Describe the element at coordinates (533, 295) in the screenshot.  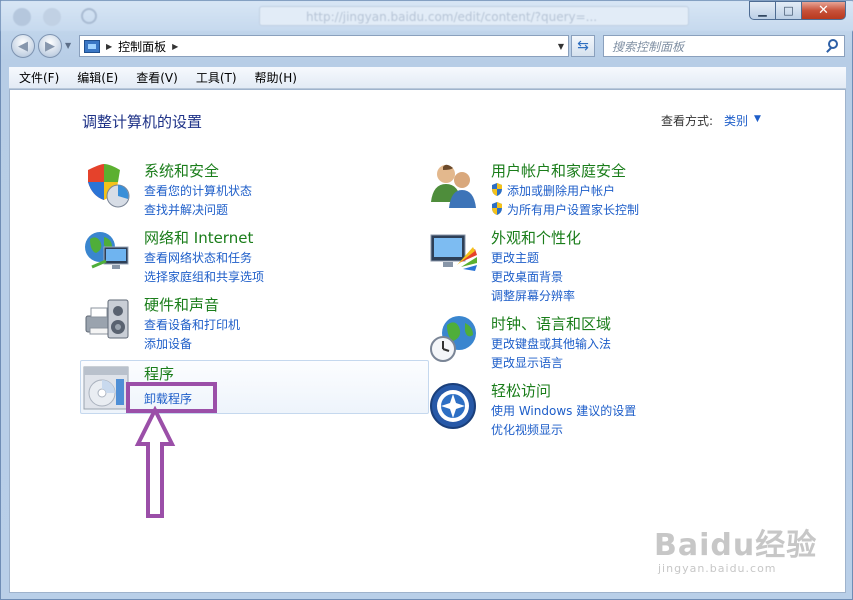
I see `link-adjust-resolution: 调整屏幕分辨率` at that location.